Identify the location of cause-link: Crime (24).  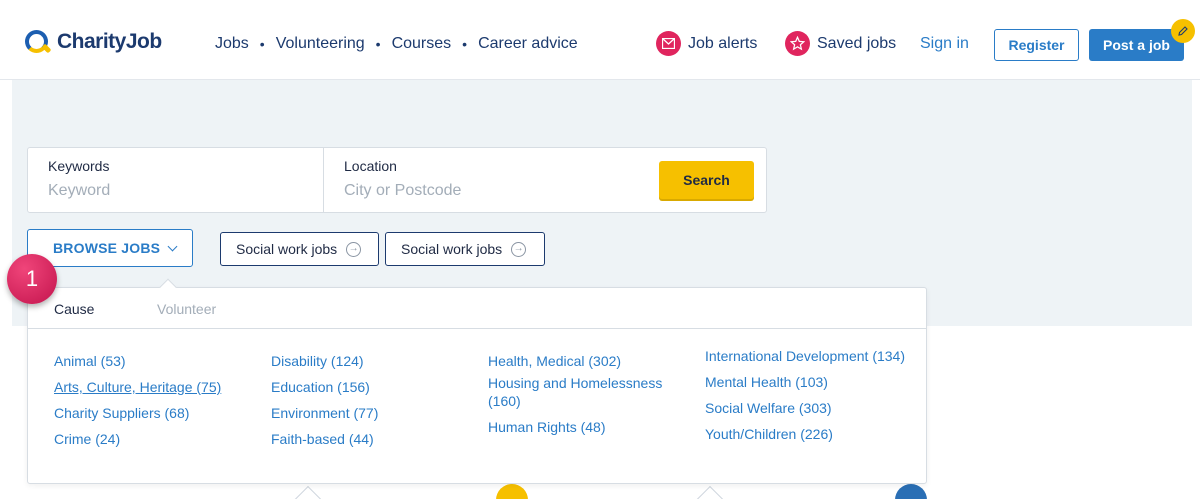
(154, 439).